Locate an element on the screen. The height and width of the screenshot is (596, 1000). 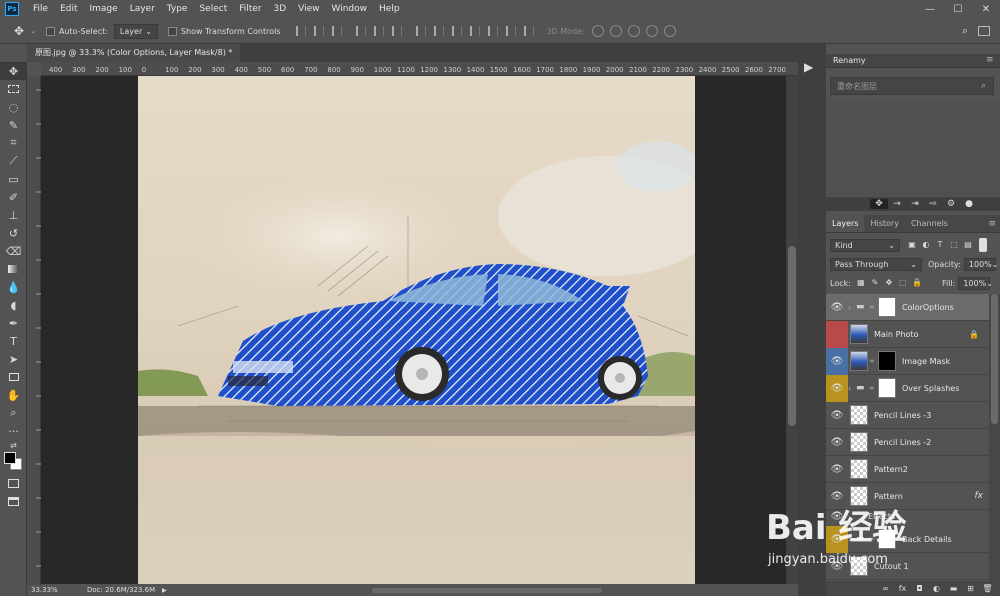
dodge-tool-icon: ◖ is located at coordinates (13, 305).